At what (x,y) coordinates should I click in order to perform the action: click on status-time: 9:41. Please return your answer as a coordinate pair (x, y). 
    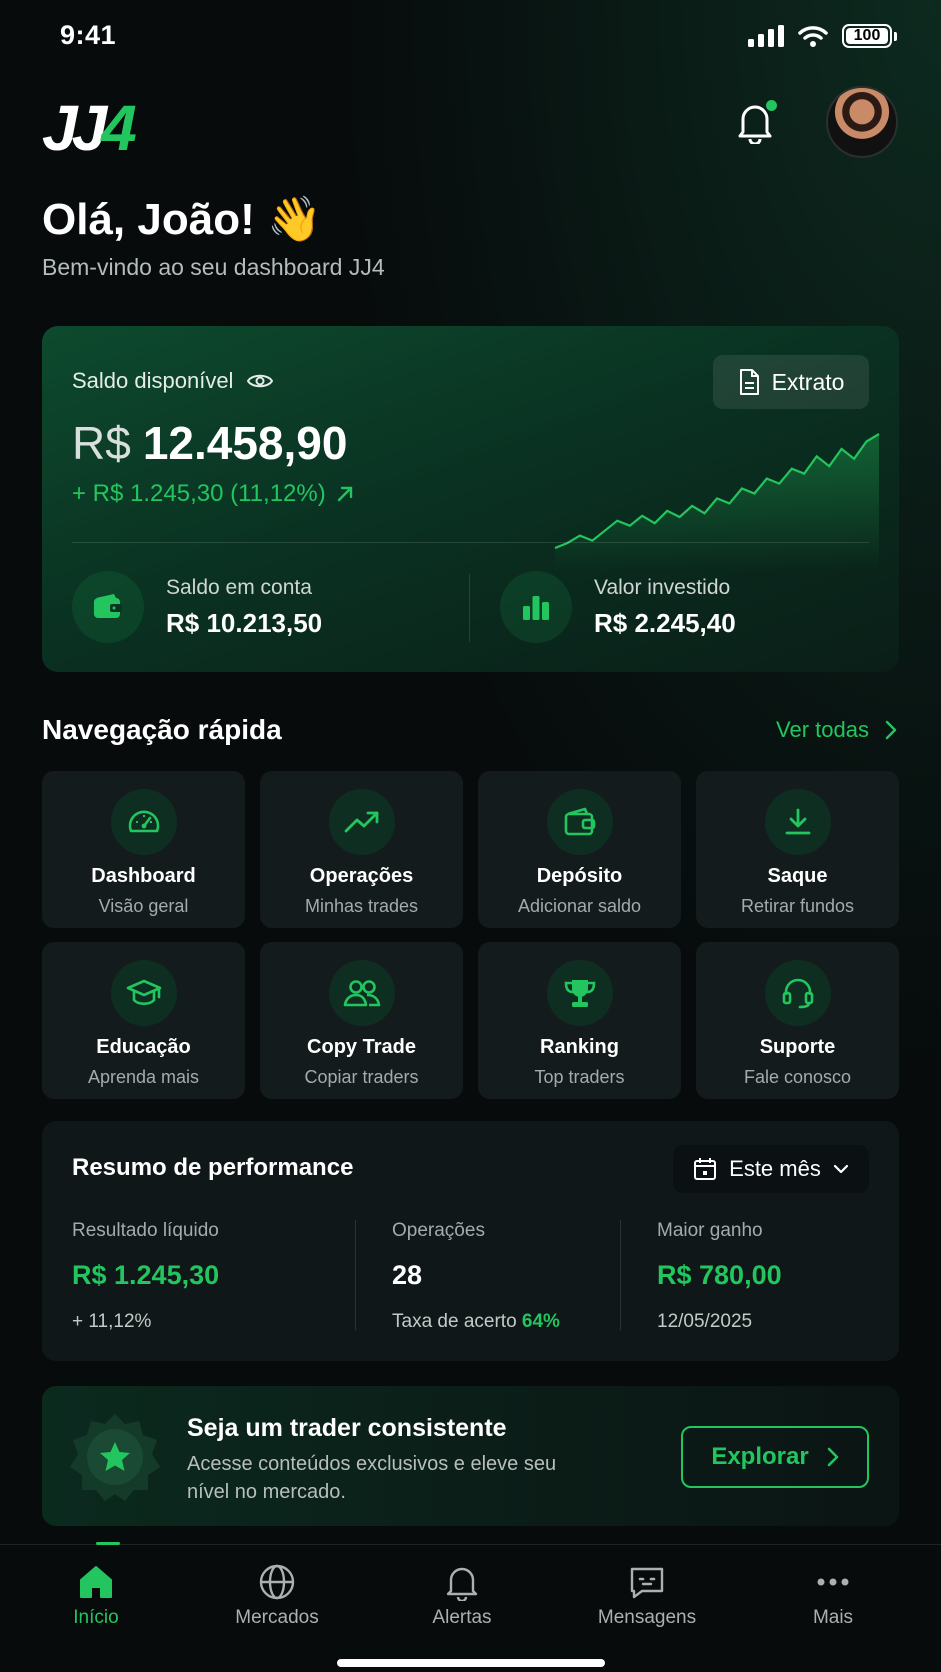
    Looking at the image, I should click on (88, 35).